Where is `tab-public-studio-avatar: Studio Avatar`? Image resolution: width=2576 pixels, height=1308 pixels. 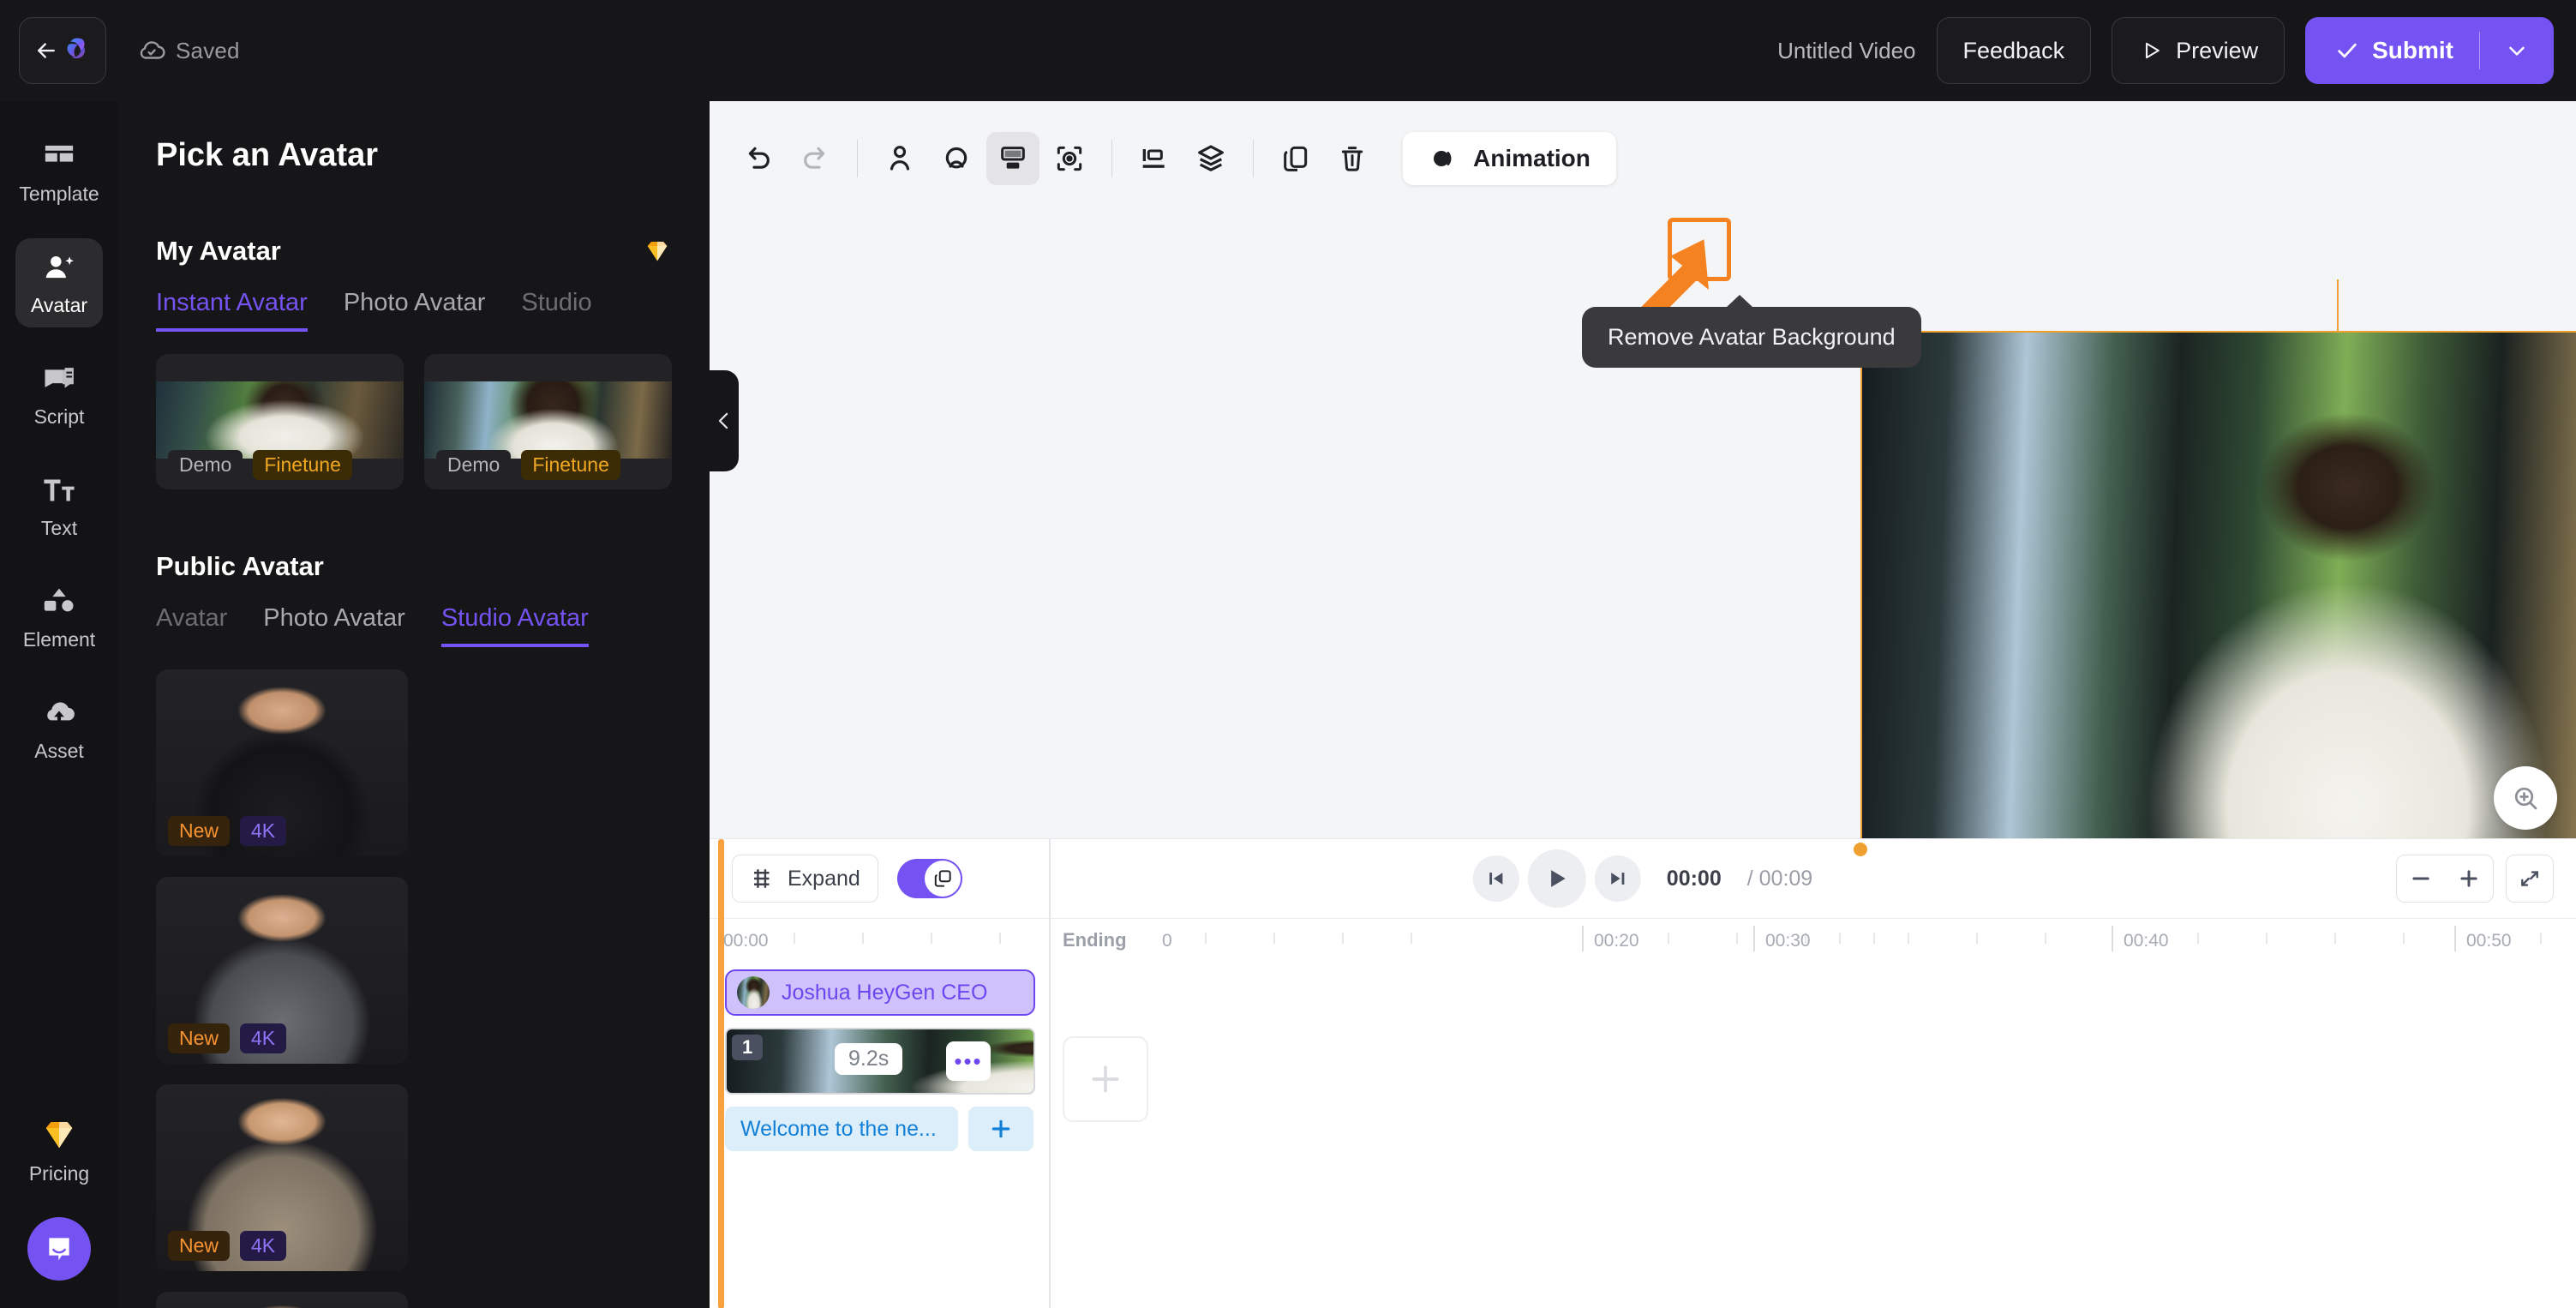
tab-public-studio-avatar: Studio Avatar is located at coordinates (514, 625).